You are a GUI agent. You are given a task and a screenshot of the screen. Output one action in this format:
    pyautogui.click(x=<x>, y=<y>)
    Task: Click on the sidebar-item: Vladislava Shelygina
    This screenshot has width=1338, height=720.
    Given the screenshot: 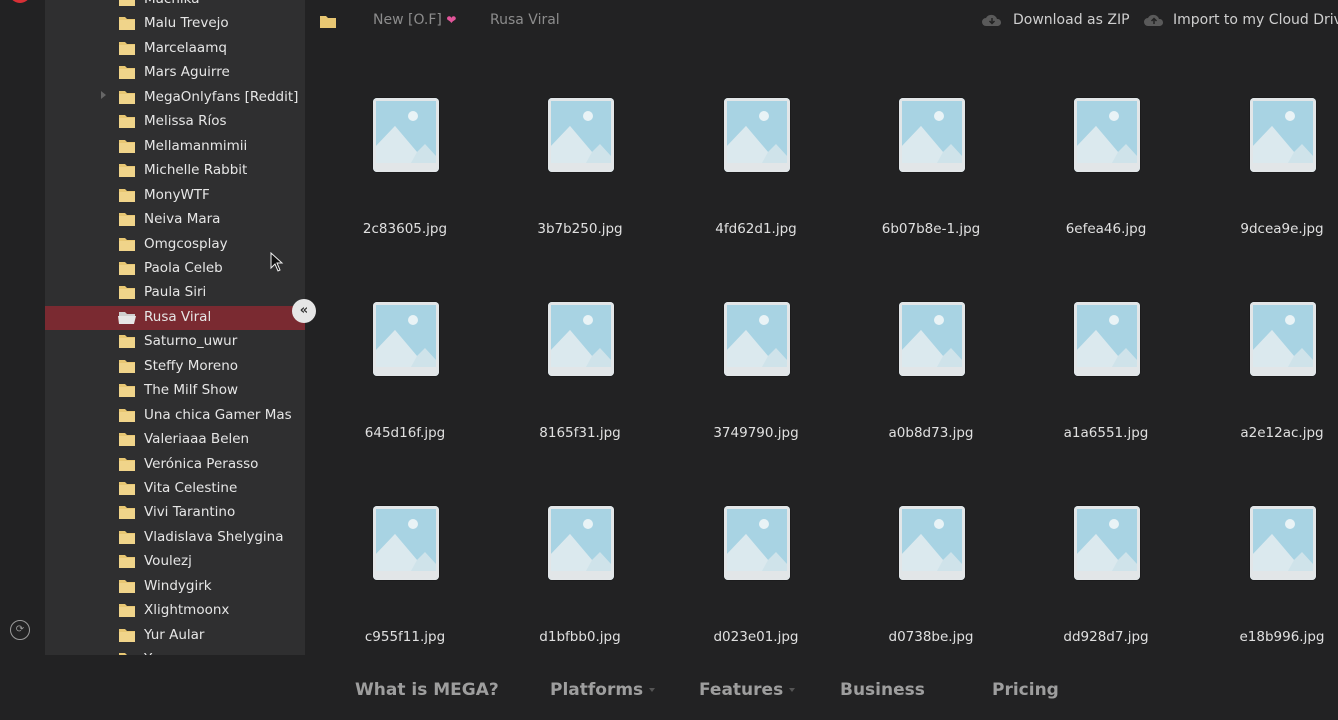 What is the action you would take?
    pyautogui.click(x=175, y=538)
    